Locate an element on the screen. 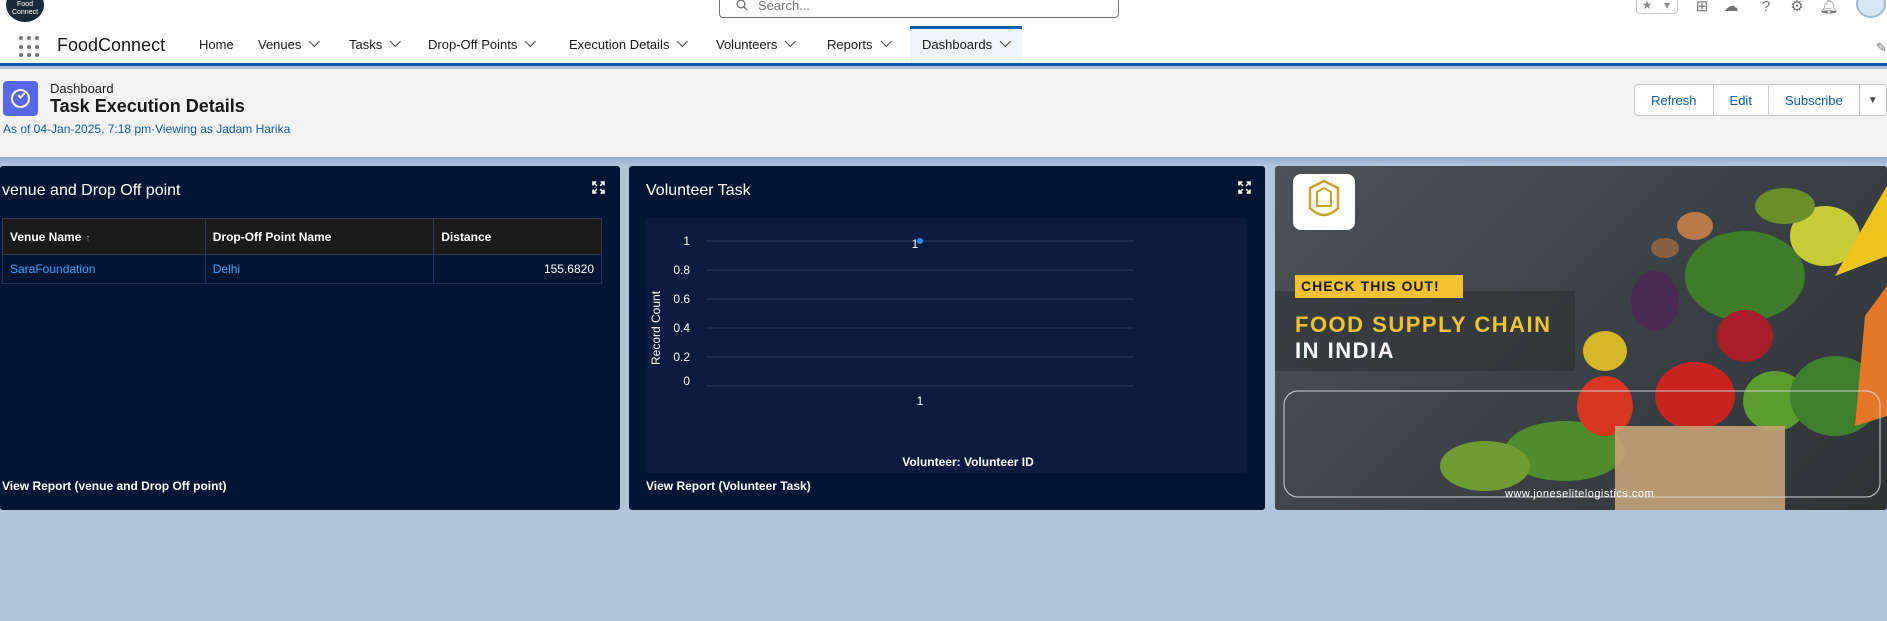 The width and height of the screenshot is (1887, 621). sort-ascending-icon: ↑ is located at coordinates (87, 238).